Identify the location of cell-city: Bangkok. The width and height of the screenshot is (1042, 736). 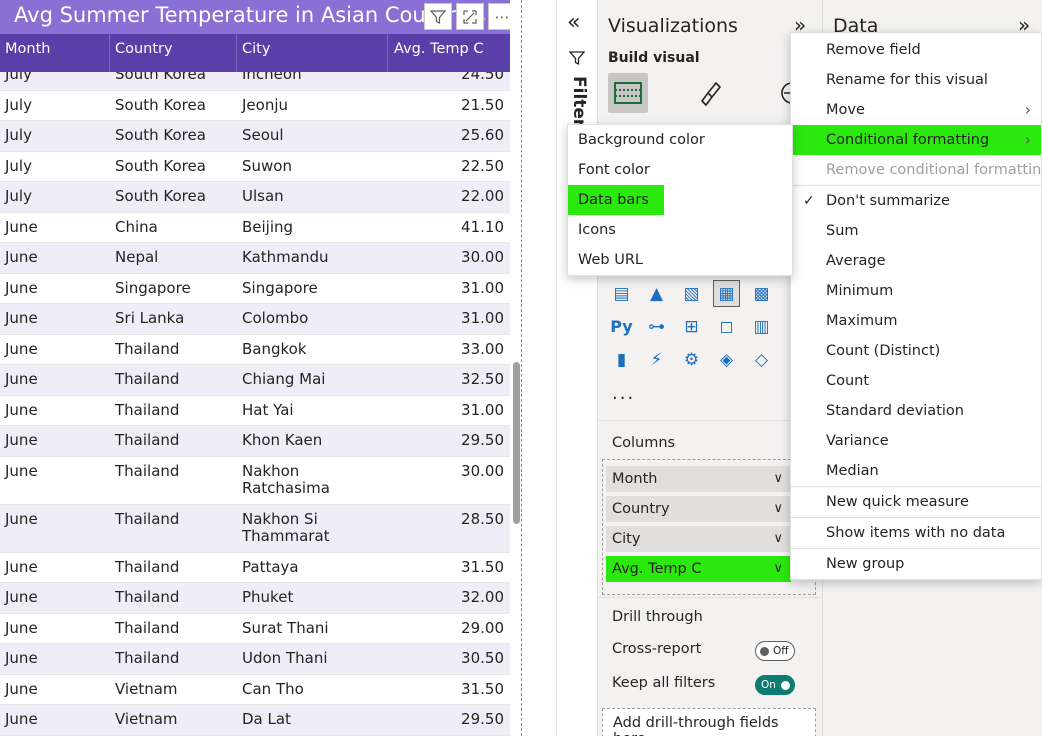
(274, 348).